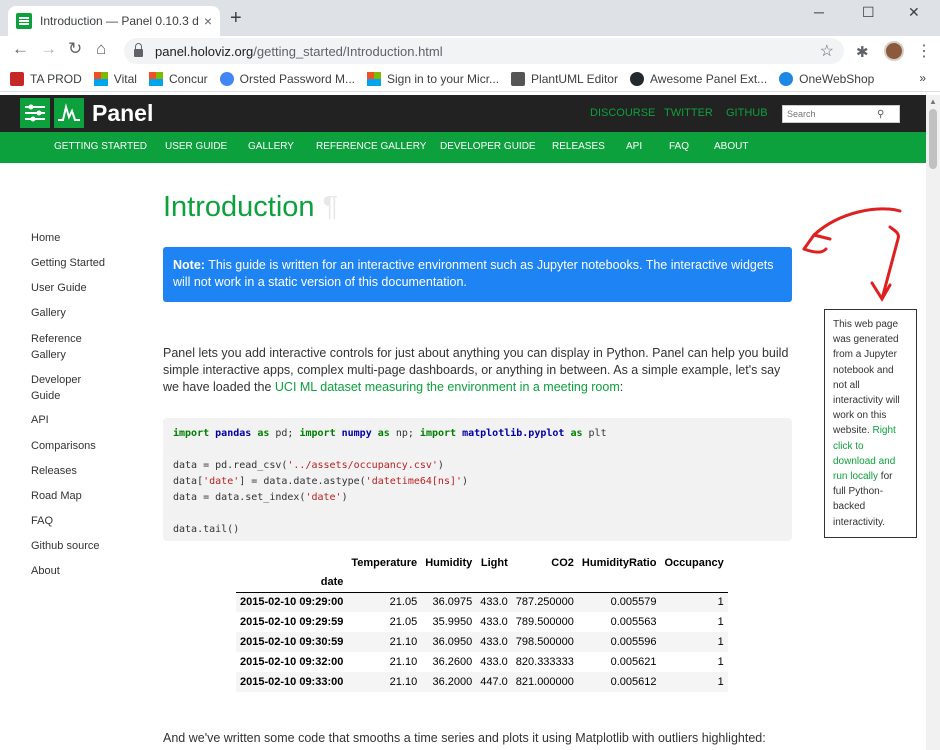 This screenshot has height=750, width=940. Describe the element at coordinates (922, 78) in the screenshot. I see `bookmarks-overflow-button: »` at that location.